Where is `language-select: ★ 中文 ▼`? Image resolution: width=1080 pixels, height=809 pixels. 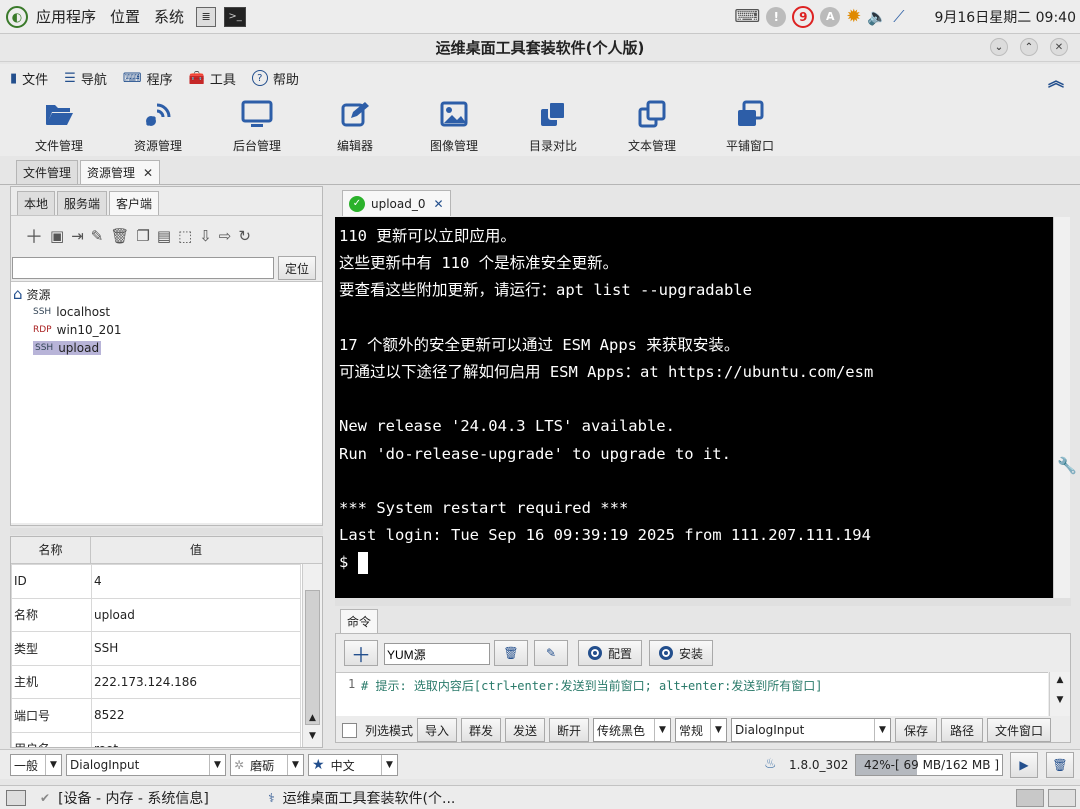 language-select: ★ 中文 ▼ is located at coordinates (353, 765).